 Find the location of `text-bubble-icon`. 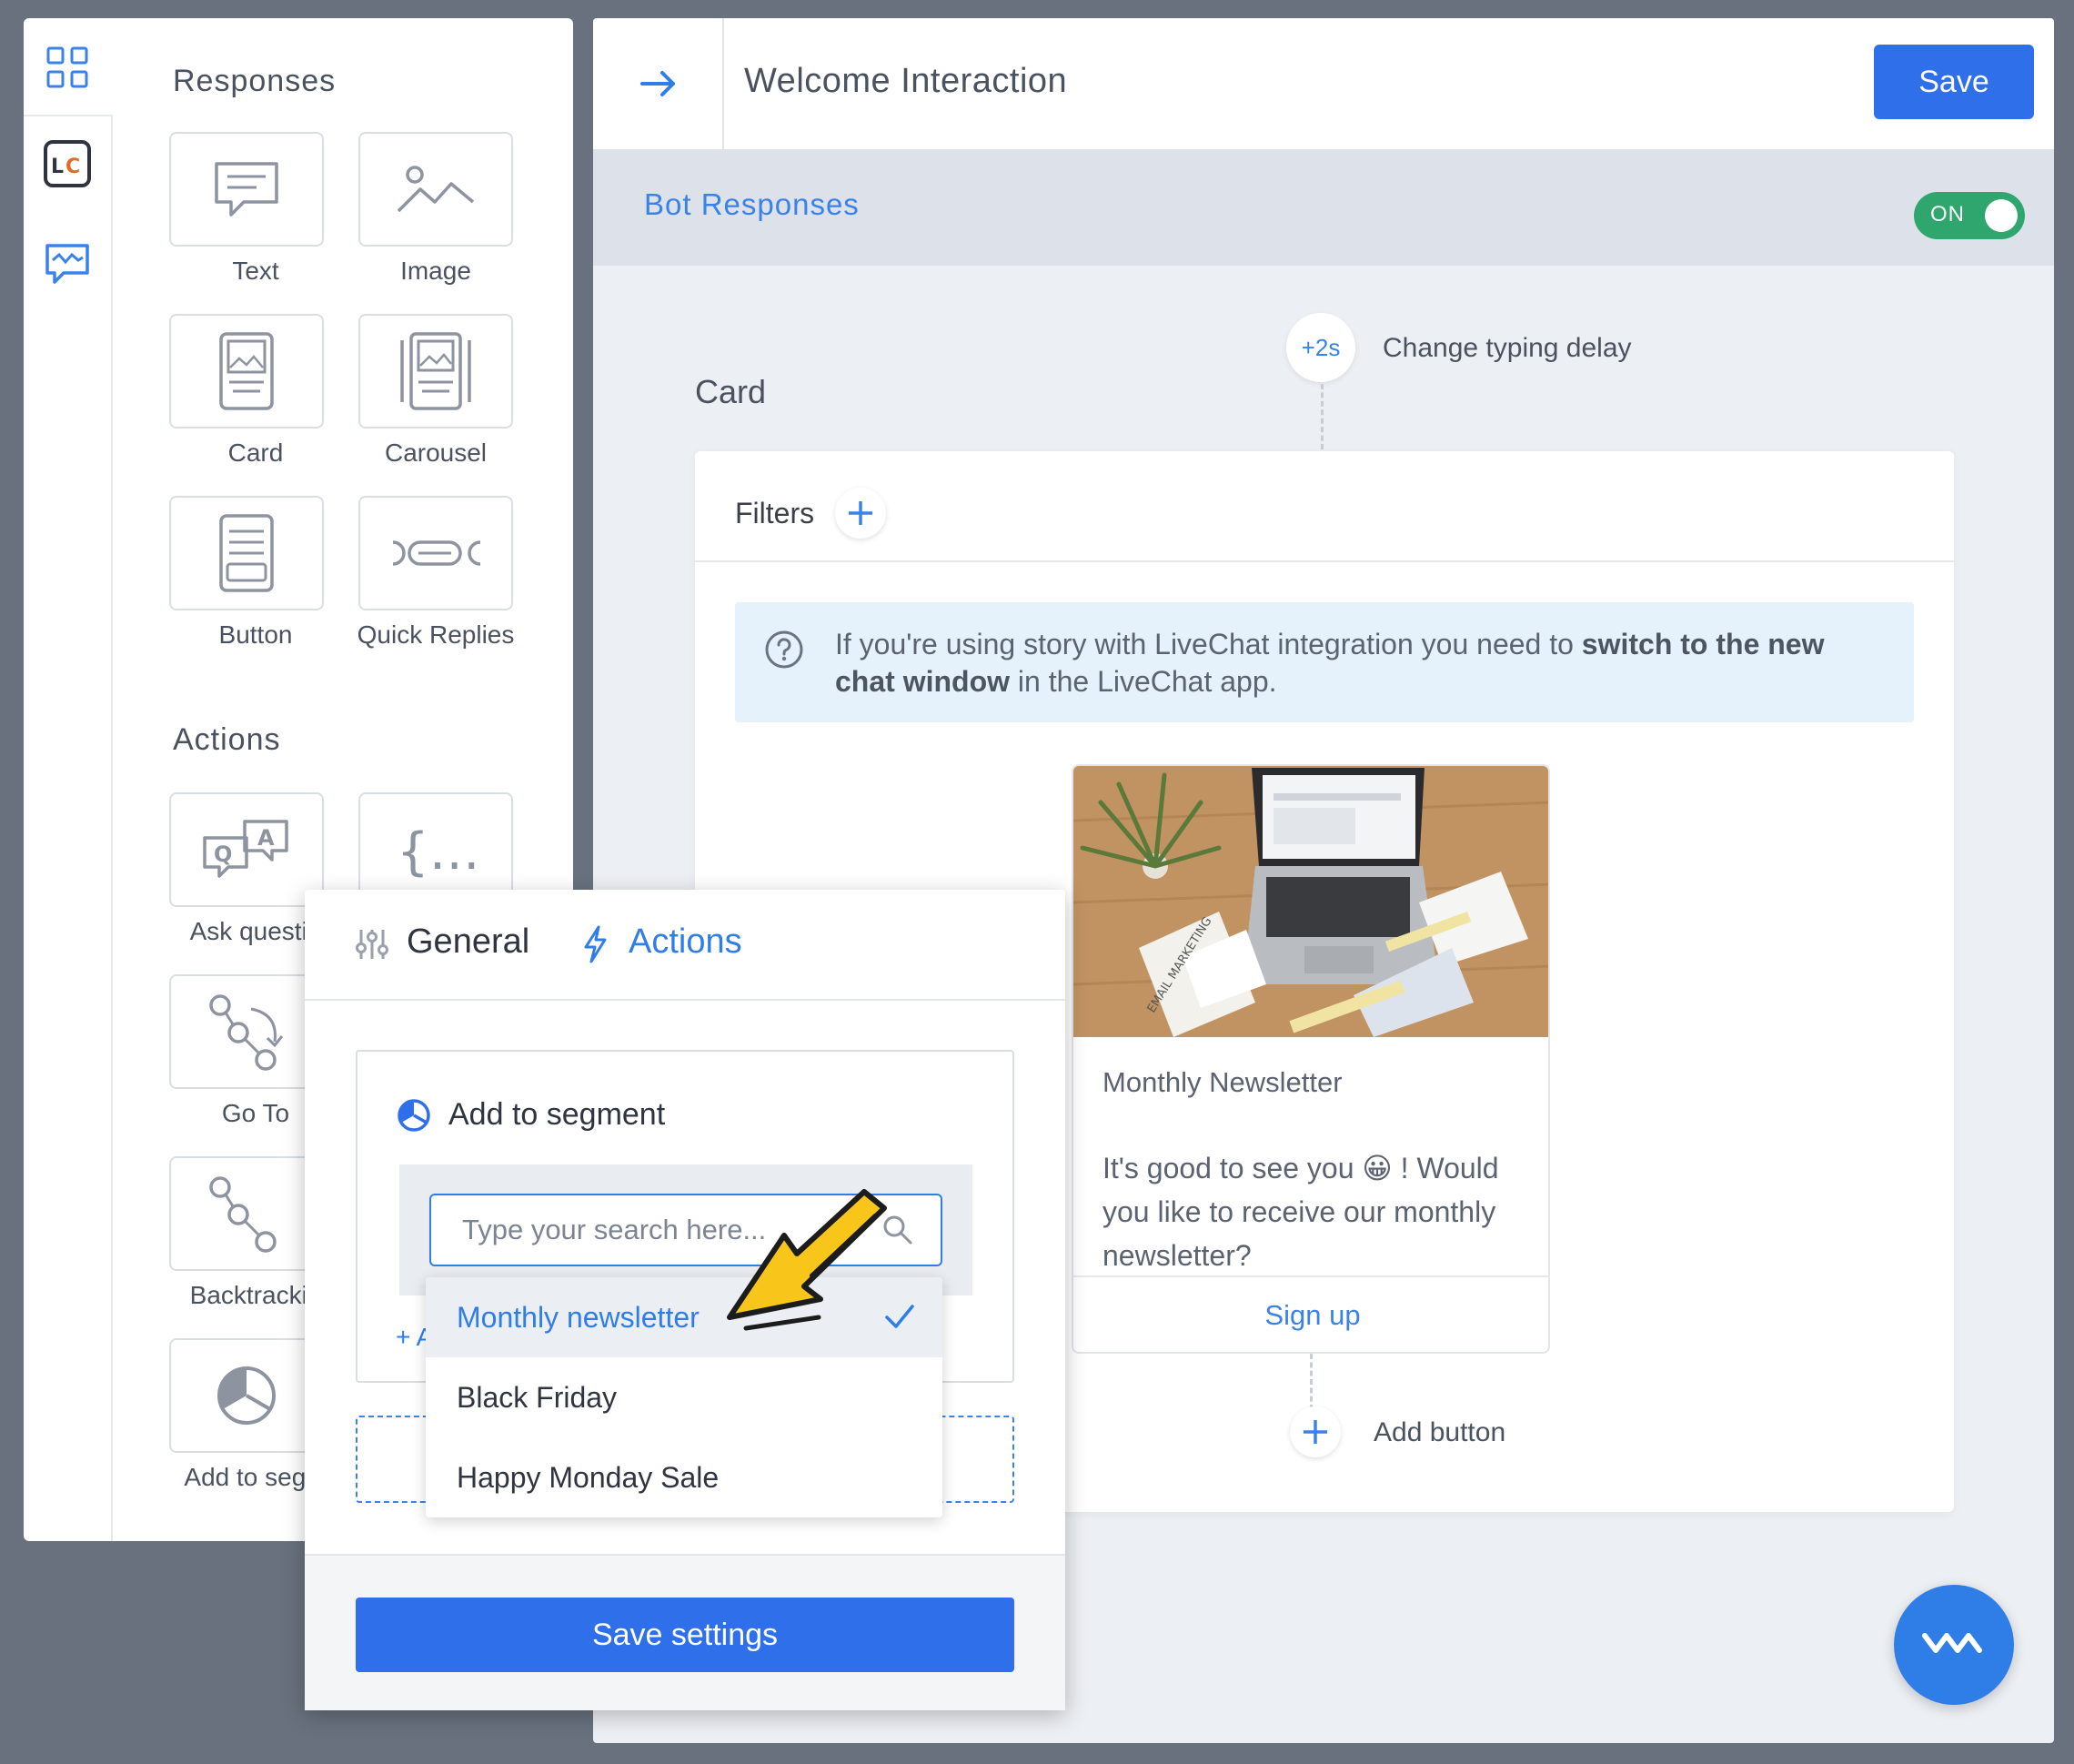

text-bubble-icon is located at coordinates (246, 190).